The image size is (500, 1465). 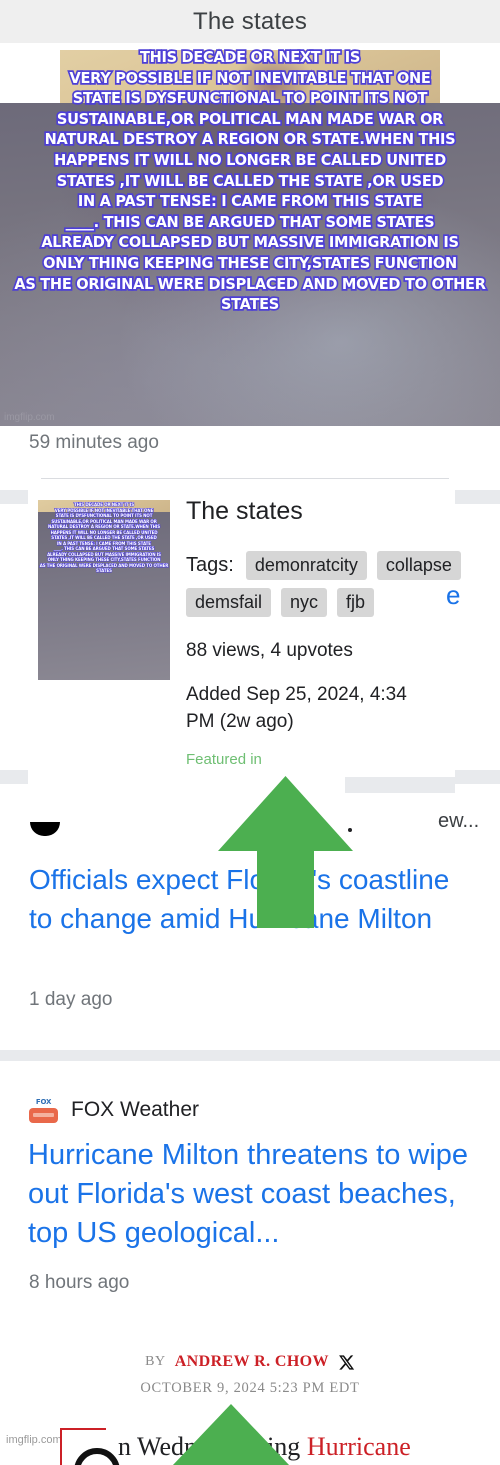 I want to click on imgflip-watermark-bottom: imgflip.com, so click(x=34, y=1440).